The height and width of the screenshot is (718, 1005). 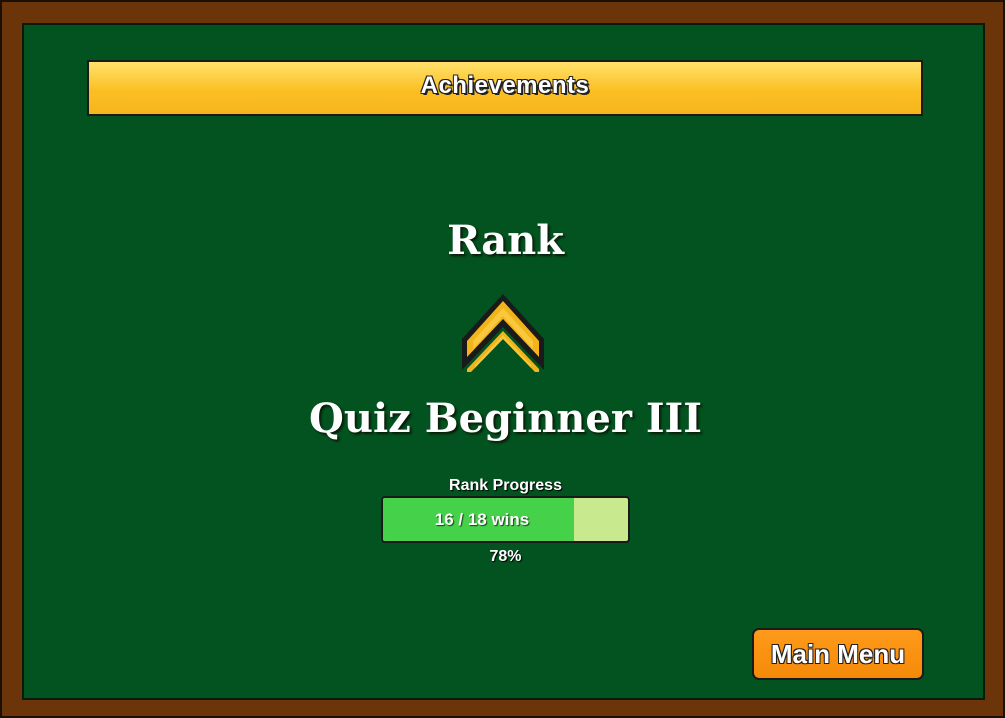 I want to click on rank-progress-percent: 78%, so click(x=505, y=556).